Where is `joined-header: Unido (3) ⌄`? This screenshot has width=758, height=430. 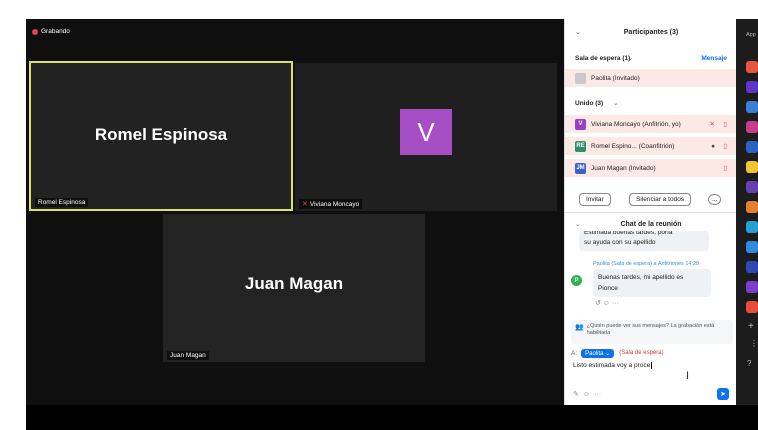 joined-header: Unido (3) ⌄ is located at coordinates (651, 103).